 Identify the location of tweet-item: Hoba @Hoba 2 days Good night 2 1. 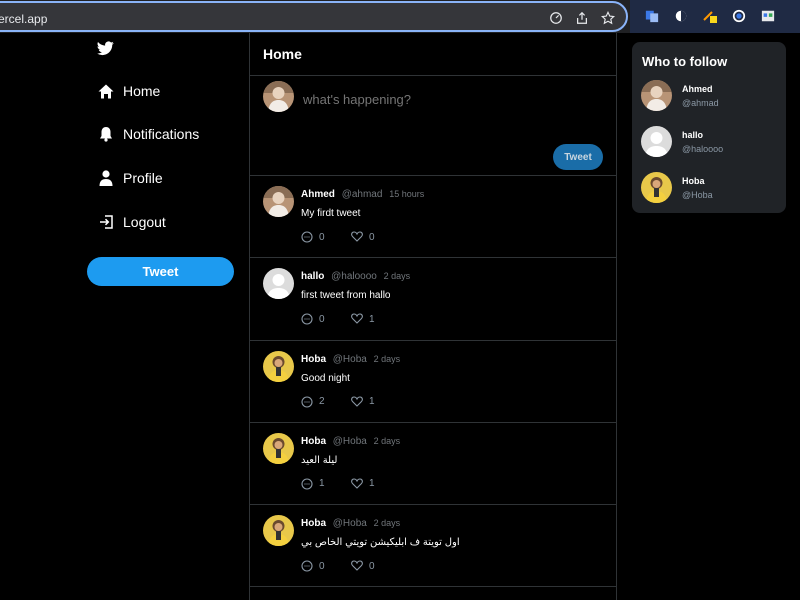
(433, 382).